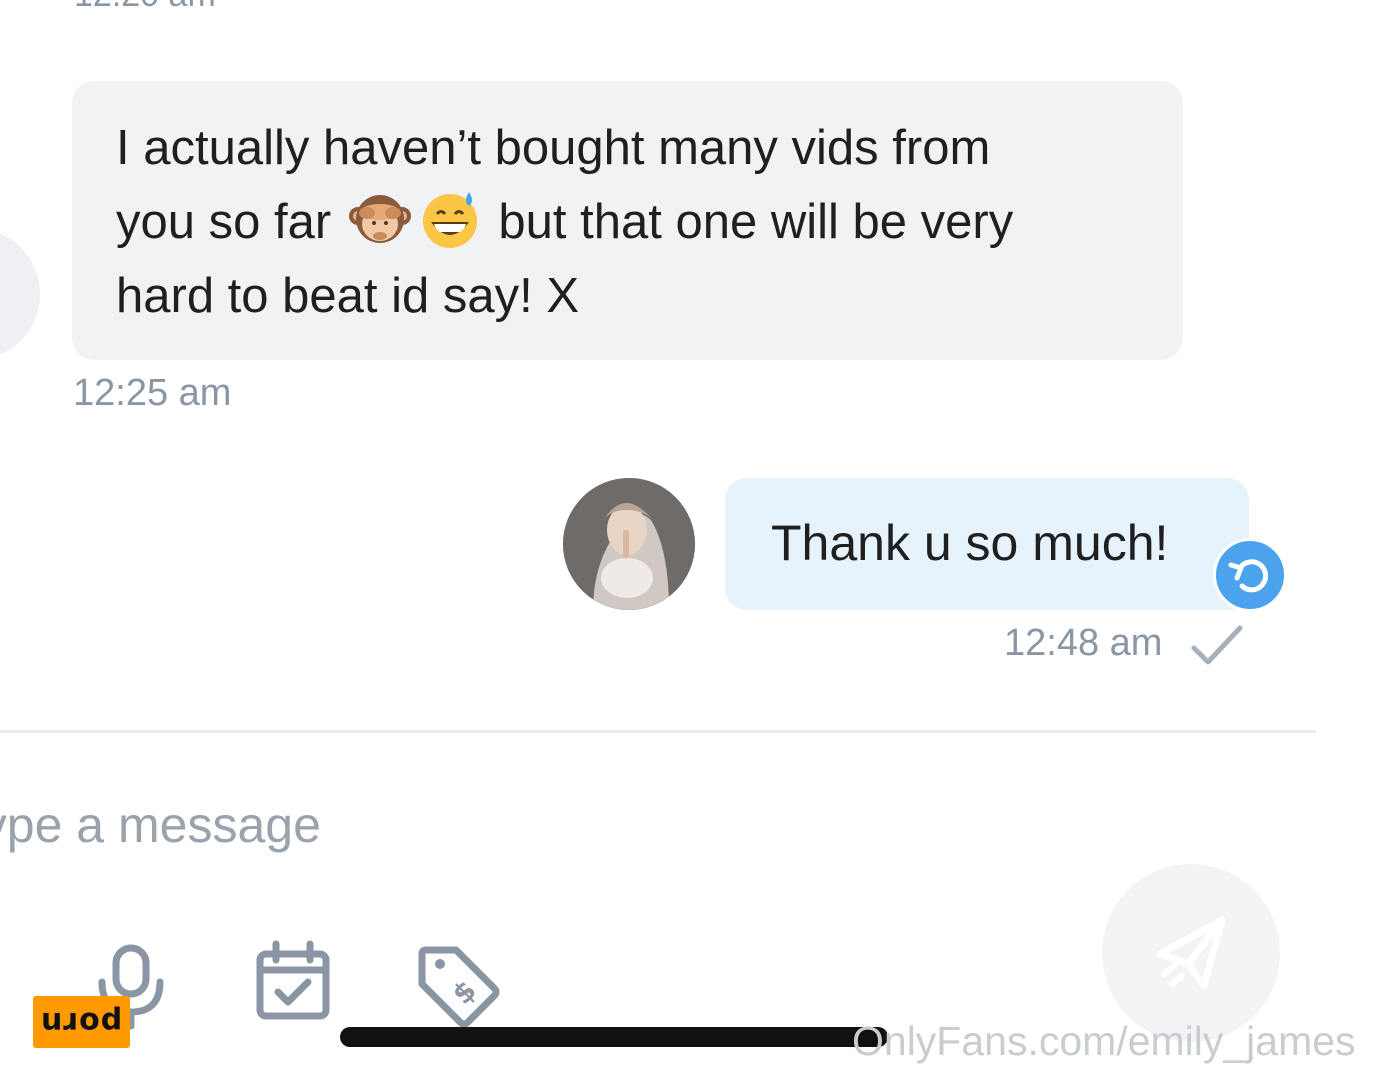  Describe the element at coordinates (145, 7) in the screenshot. I see `previous-message-time: 12:20 am` at that location.